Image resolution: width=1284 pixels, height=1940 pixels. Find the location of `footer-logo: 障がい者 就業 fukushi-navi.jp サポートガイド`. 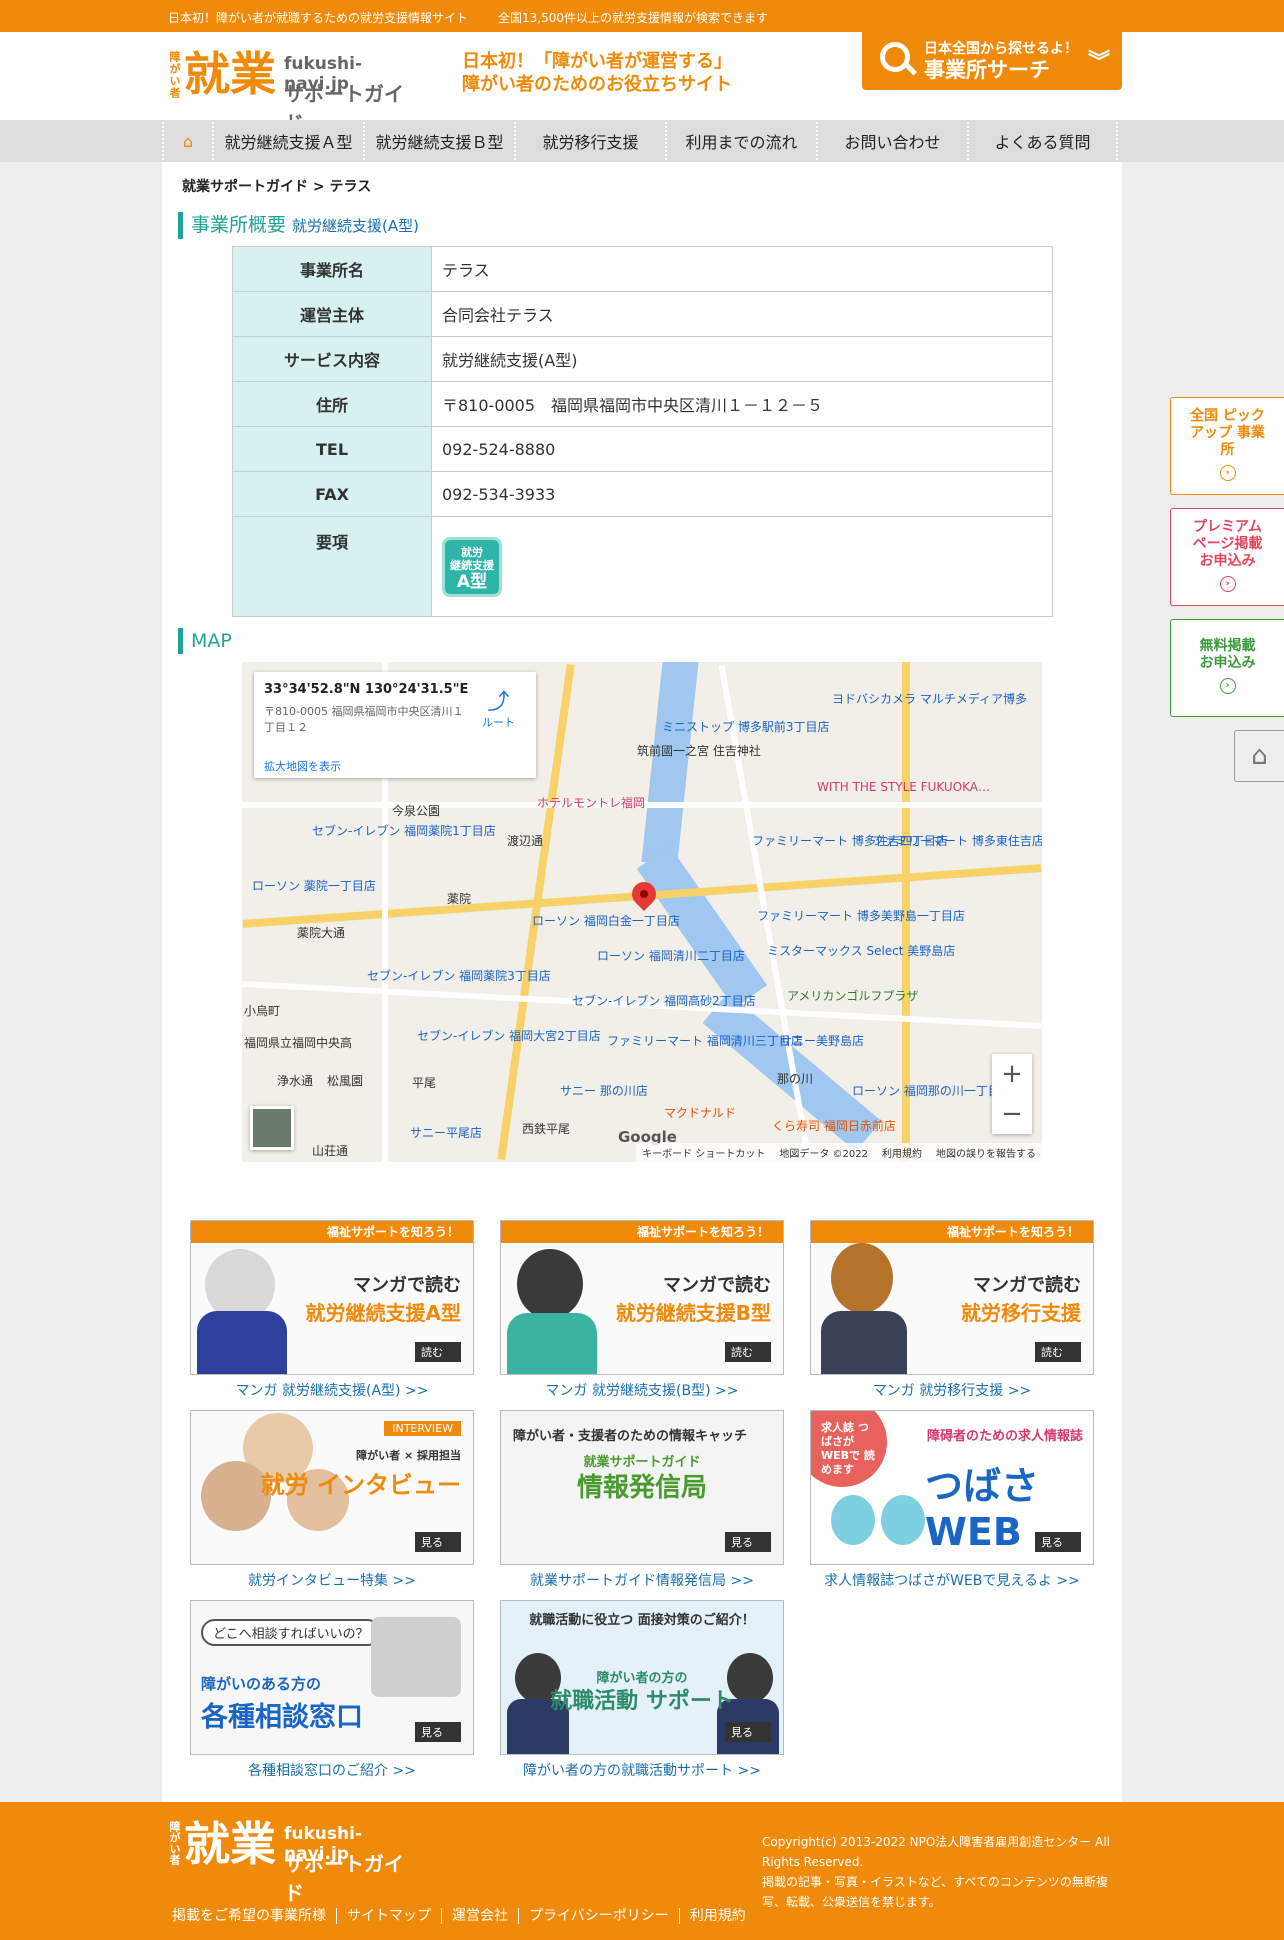

footer-logo: 障がい者 就業 fukushi-navi.jp サポートガイド is located at coordinates (291, 1861).